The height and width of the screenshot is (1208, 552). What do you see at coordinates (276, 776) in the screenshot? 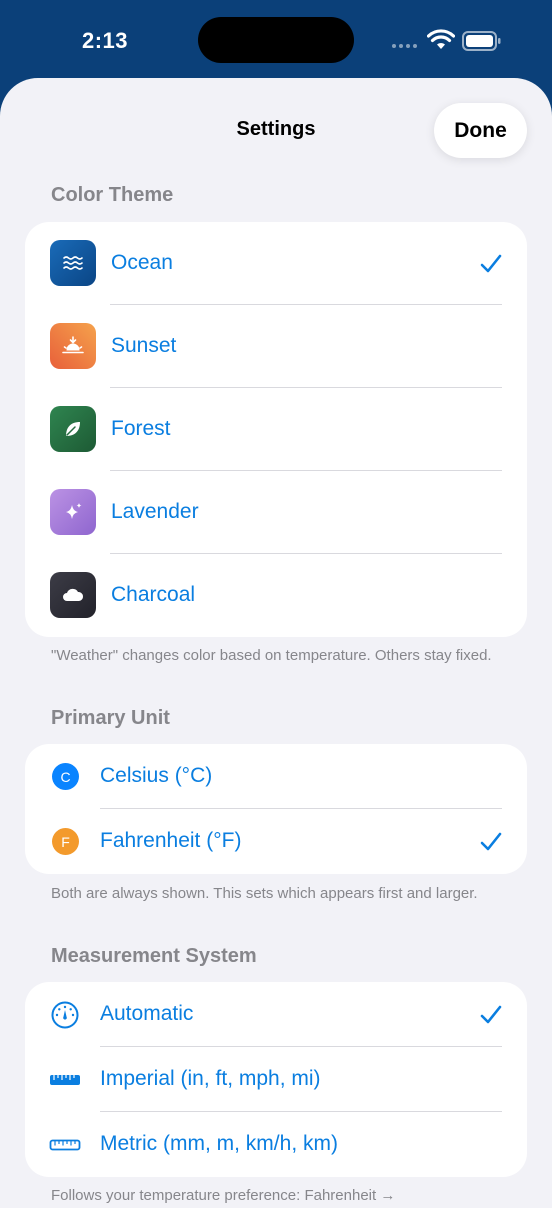
I see `unit-option-celsius: C Celsius (°C)` at bounding box center [276, 776].